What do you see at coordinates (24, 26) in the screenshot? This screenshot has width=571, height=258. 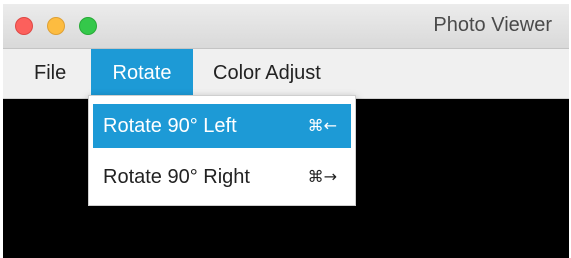 I see `close-window-button` at bounding box center [24, 26].